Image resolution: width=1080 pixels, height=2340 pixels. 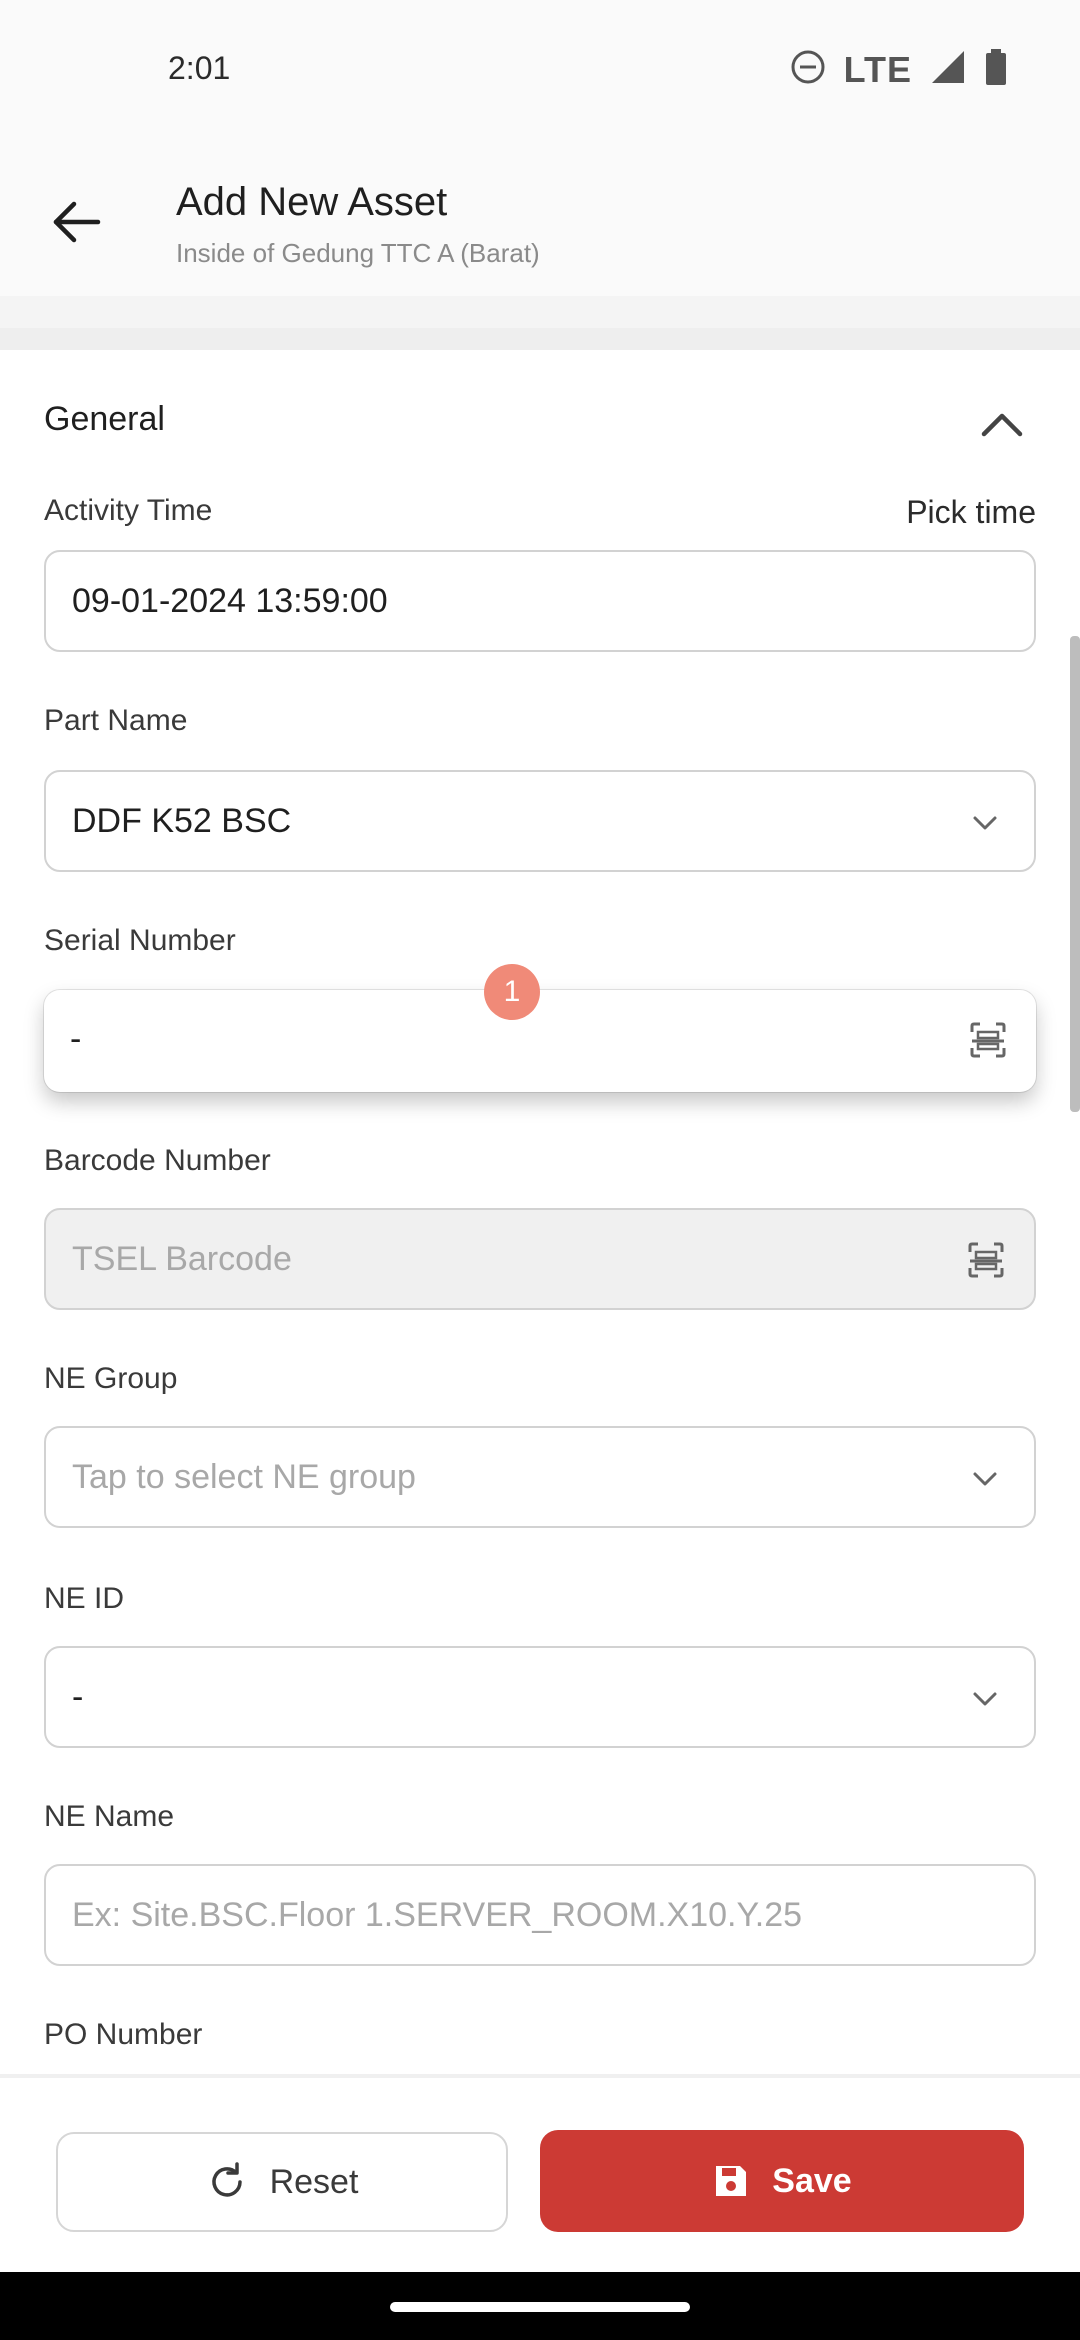 I want to click on ne-group-label: NE Group, so click(x=111, y=1378).